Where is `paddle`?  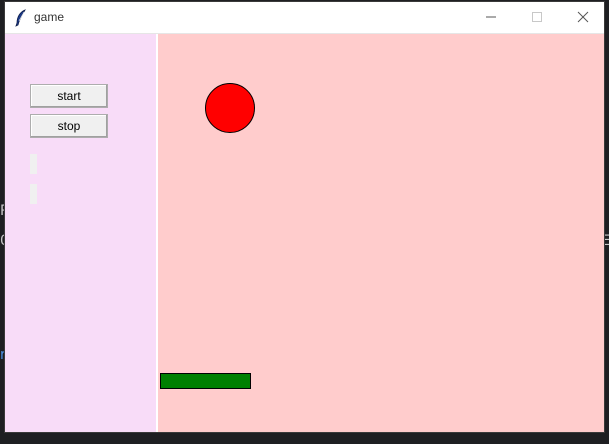
paddle is located at coordinates (205, 381).